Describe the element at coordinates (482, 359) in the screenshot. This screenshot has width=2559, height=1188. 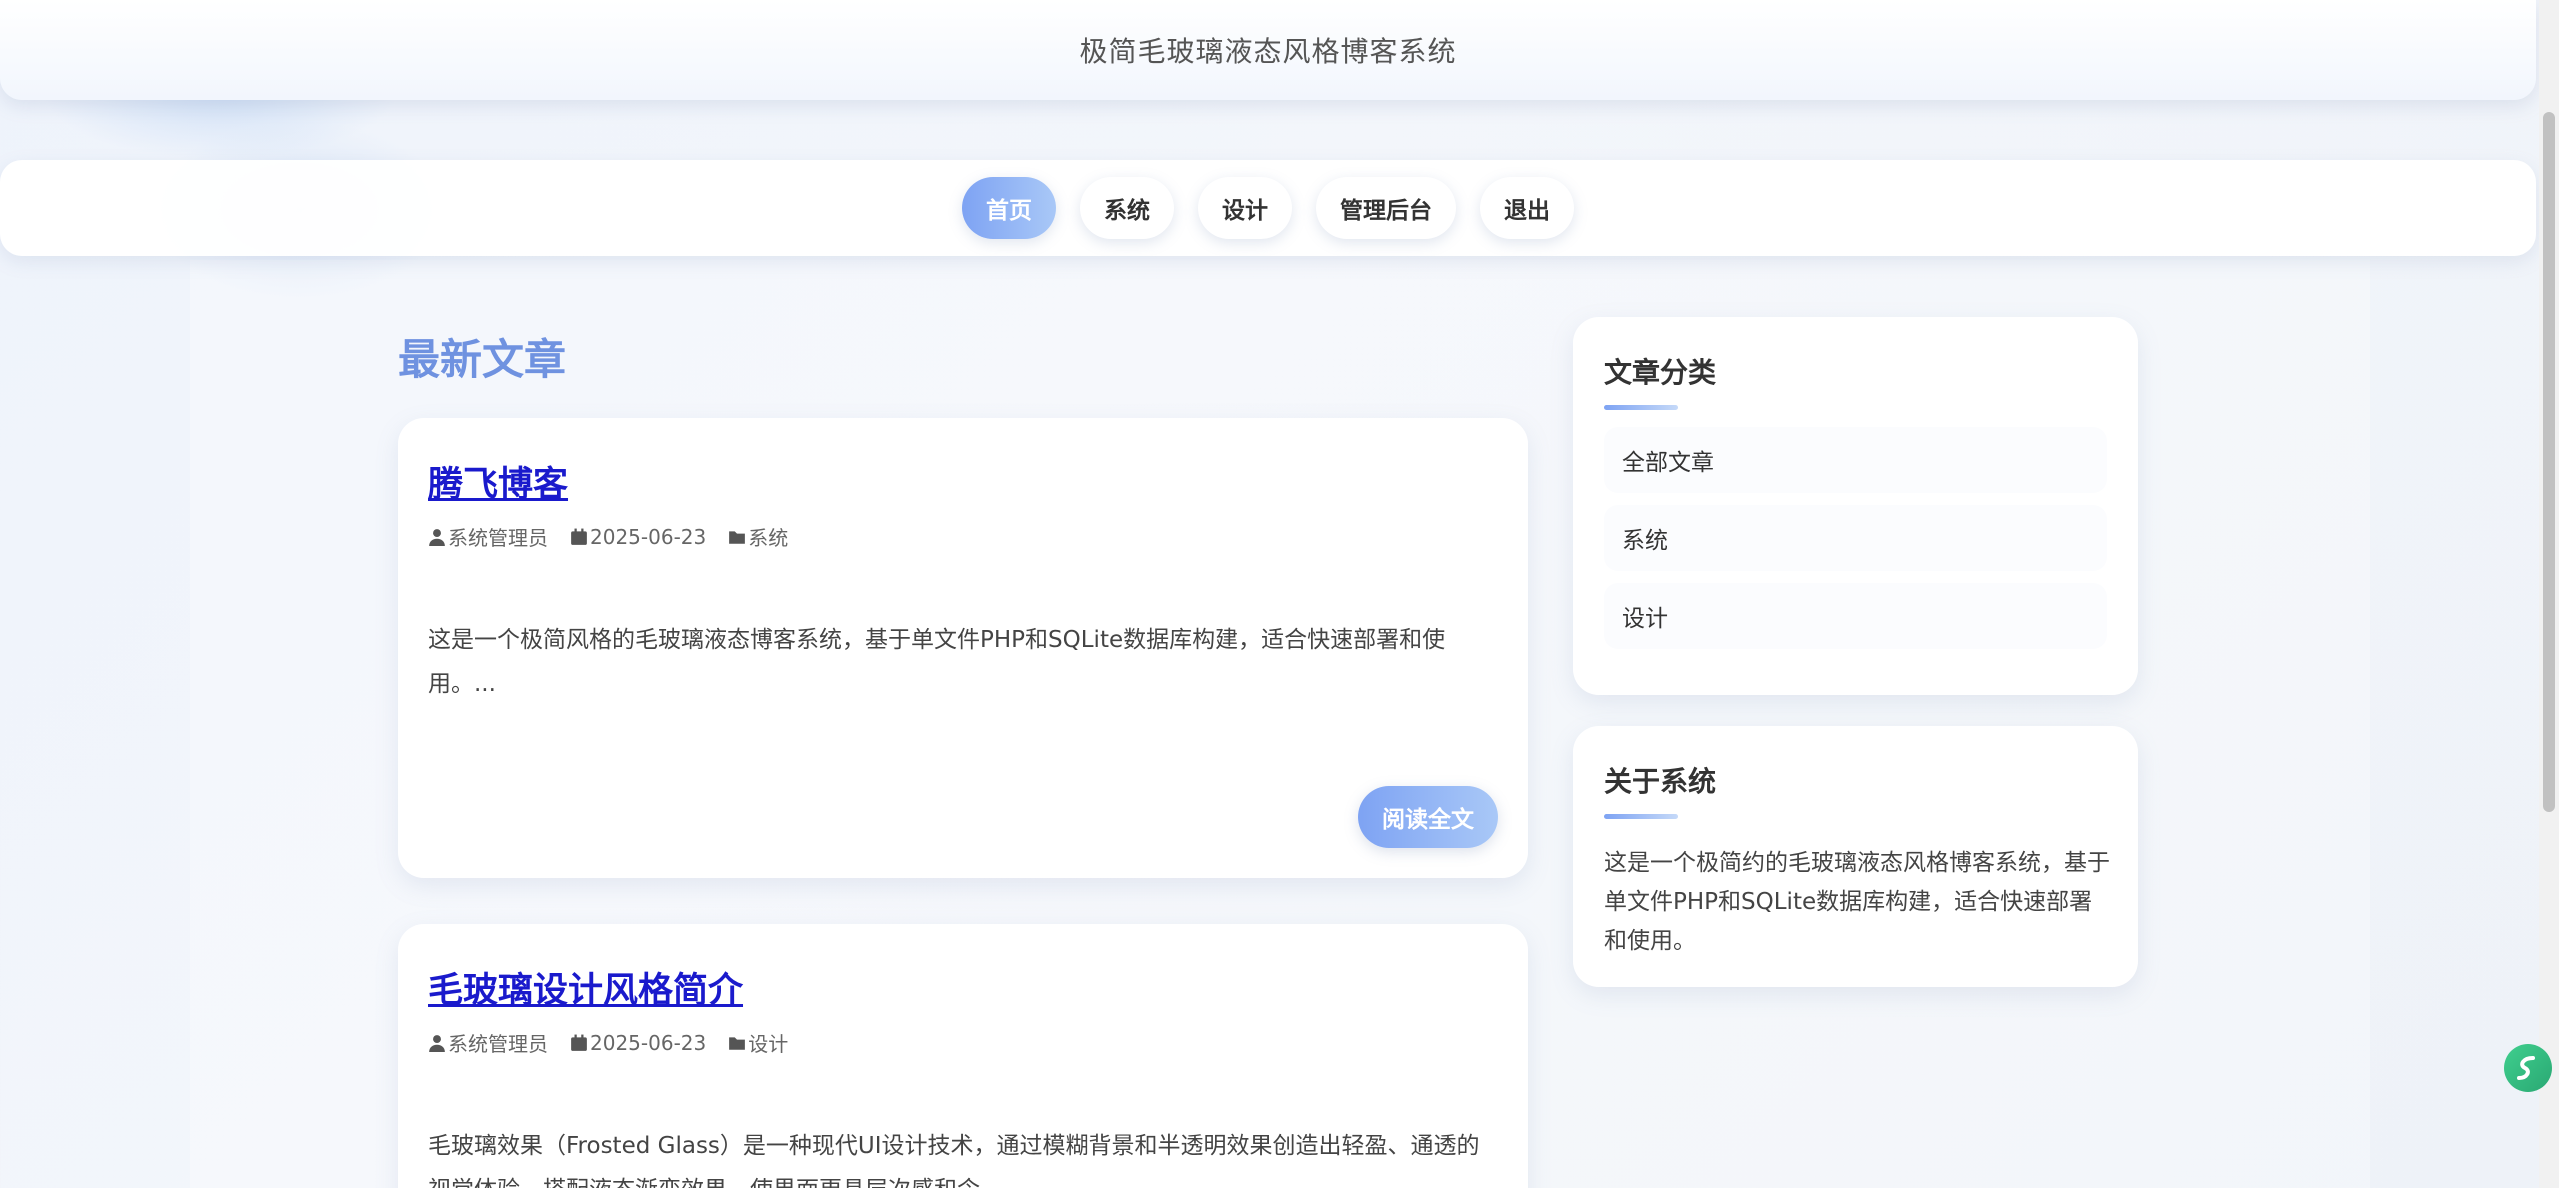
I see `section-title: 最新文章` at that location.